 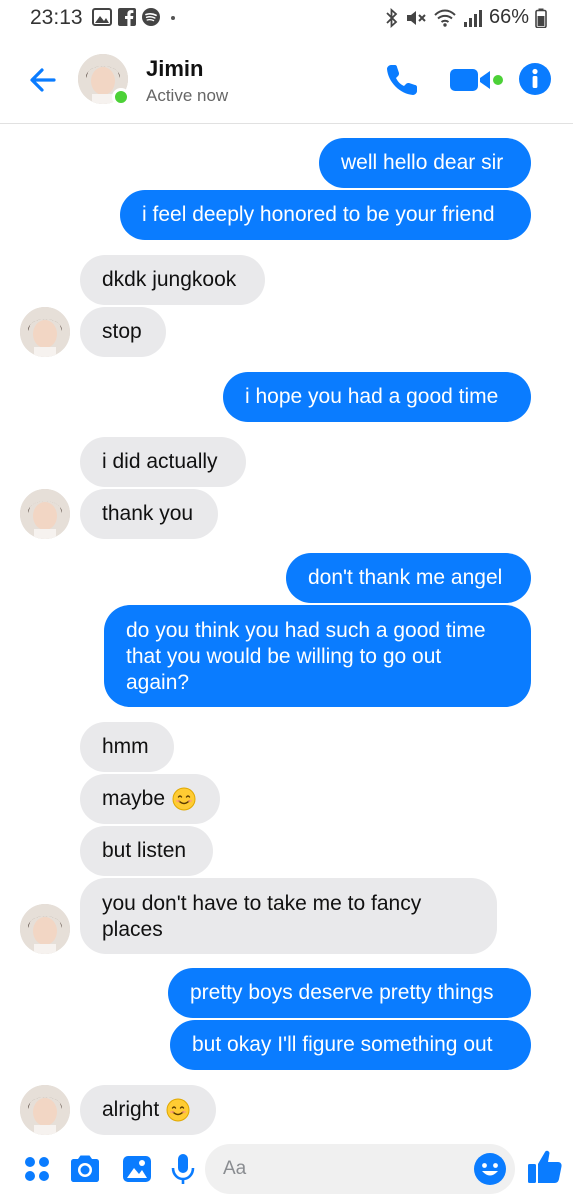 What do you see at coordinates (174, 69) in the screenshot?
I see `contact-name: Jimin` at bounding box center [174, 69].